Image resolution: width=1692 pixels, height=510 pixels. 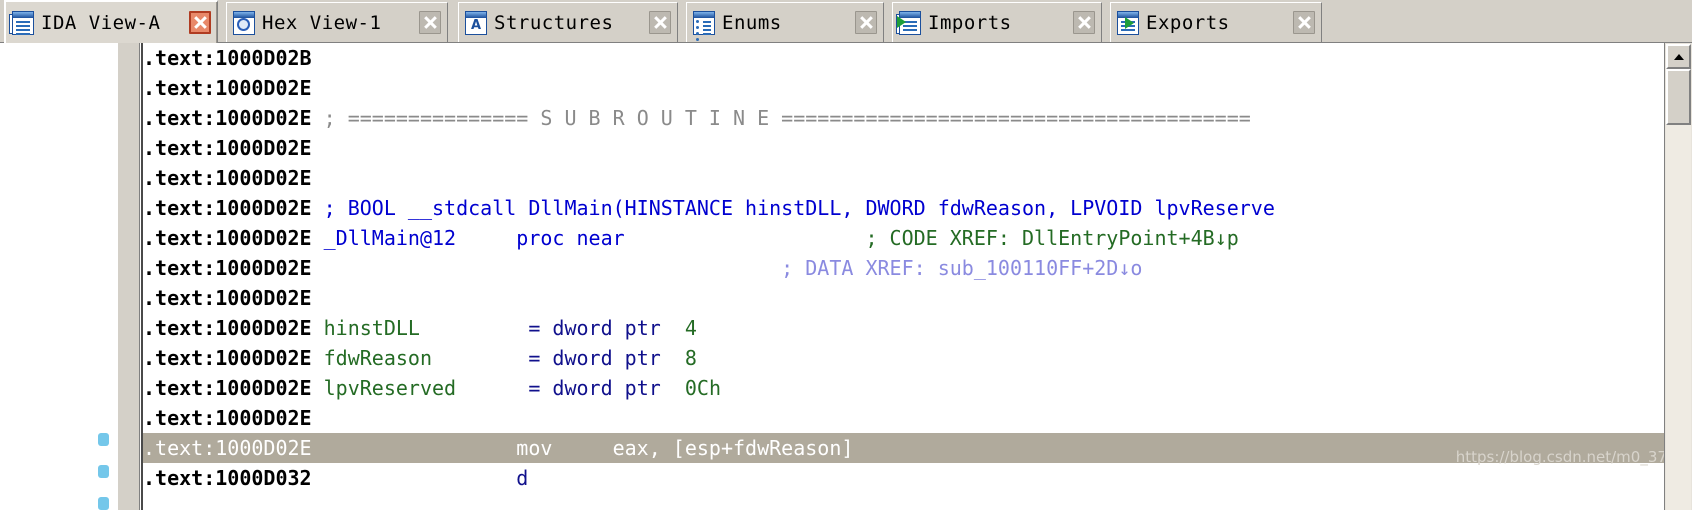 What do you see at coordinates (1130, 268) in the screenshot?
I see `line-segment: ↓o` at bounding box center [1130, 268].